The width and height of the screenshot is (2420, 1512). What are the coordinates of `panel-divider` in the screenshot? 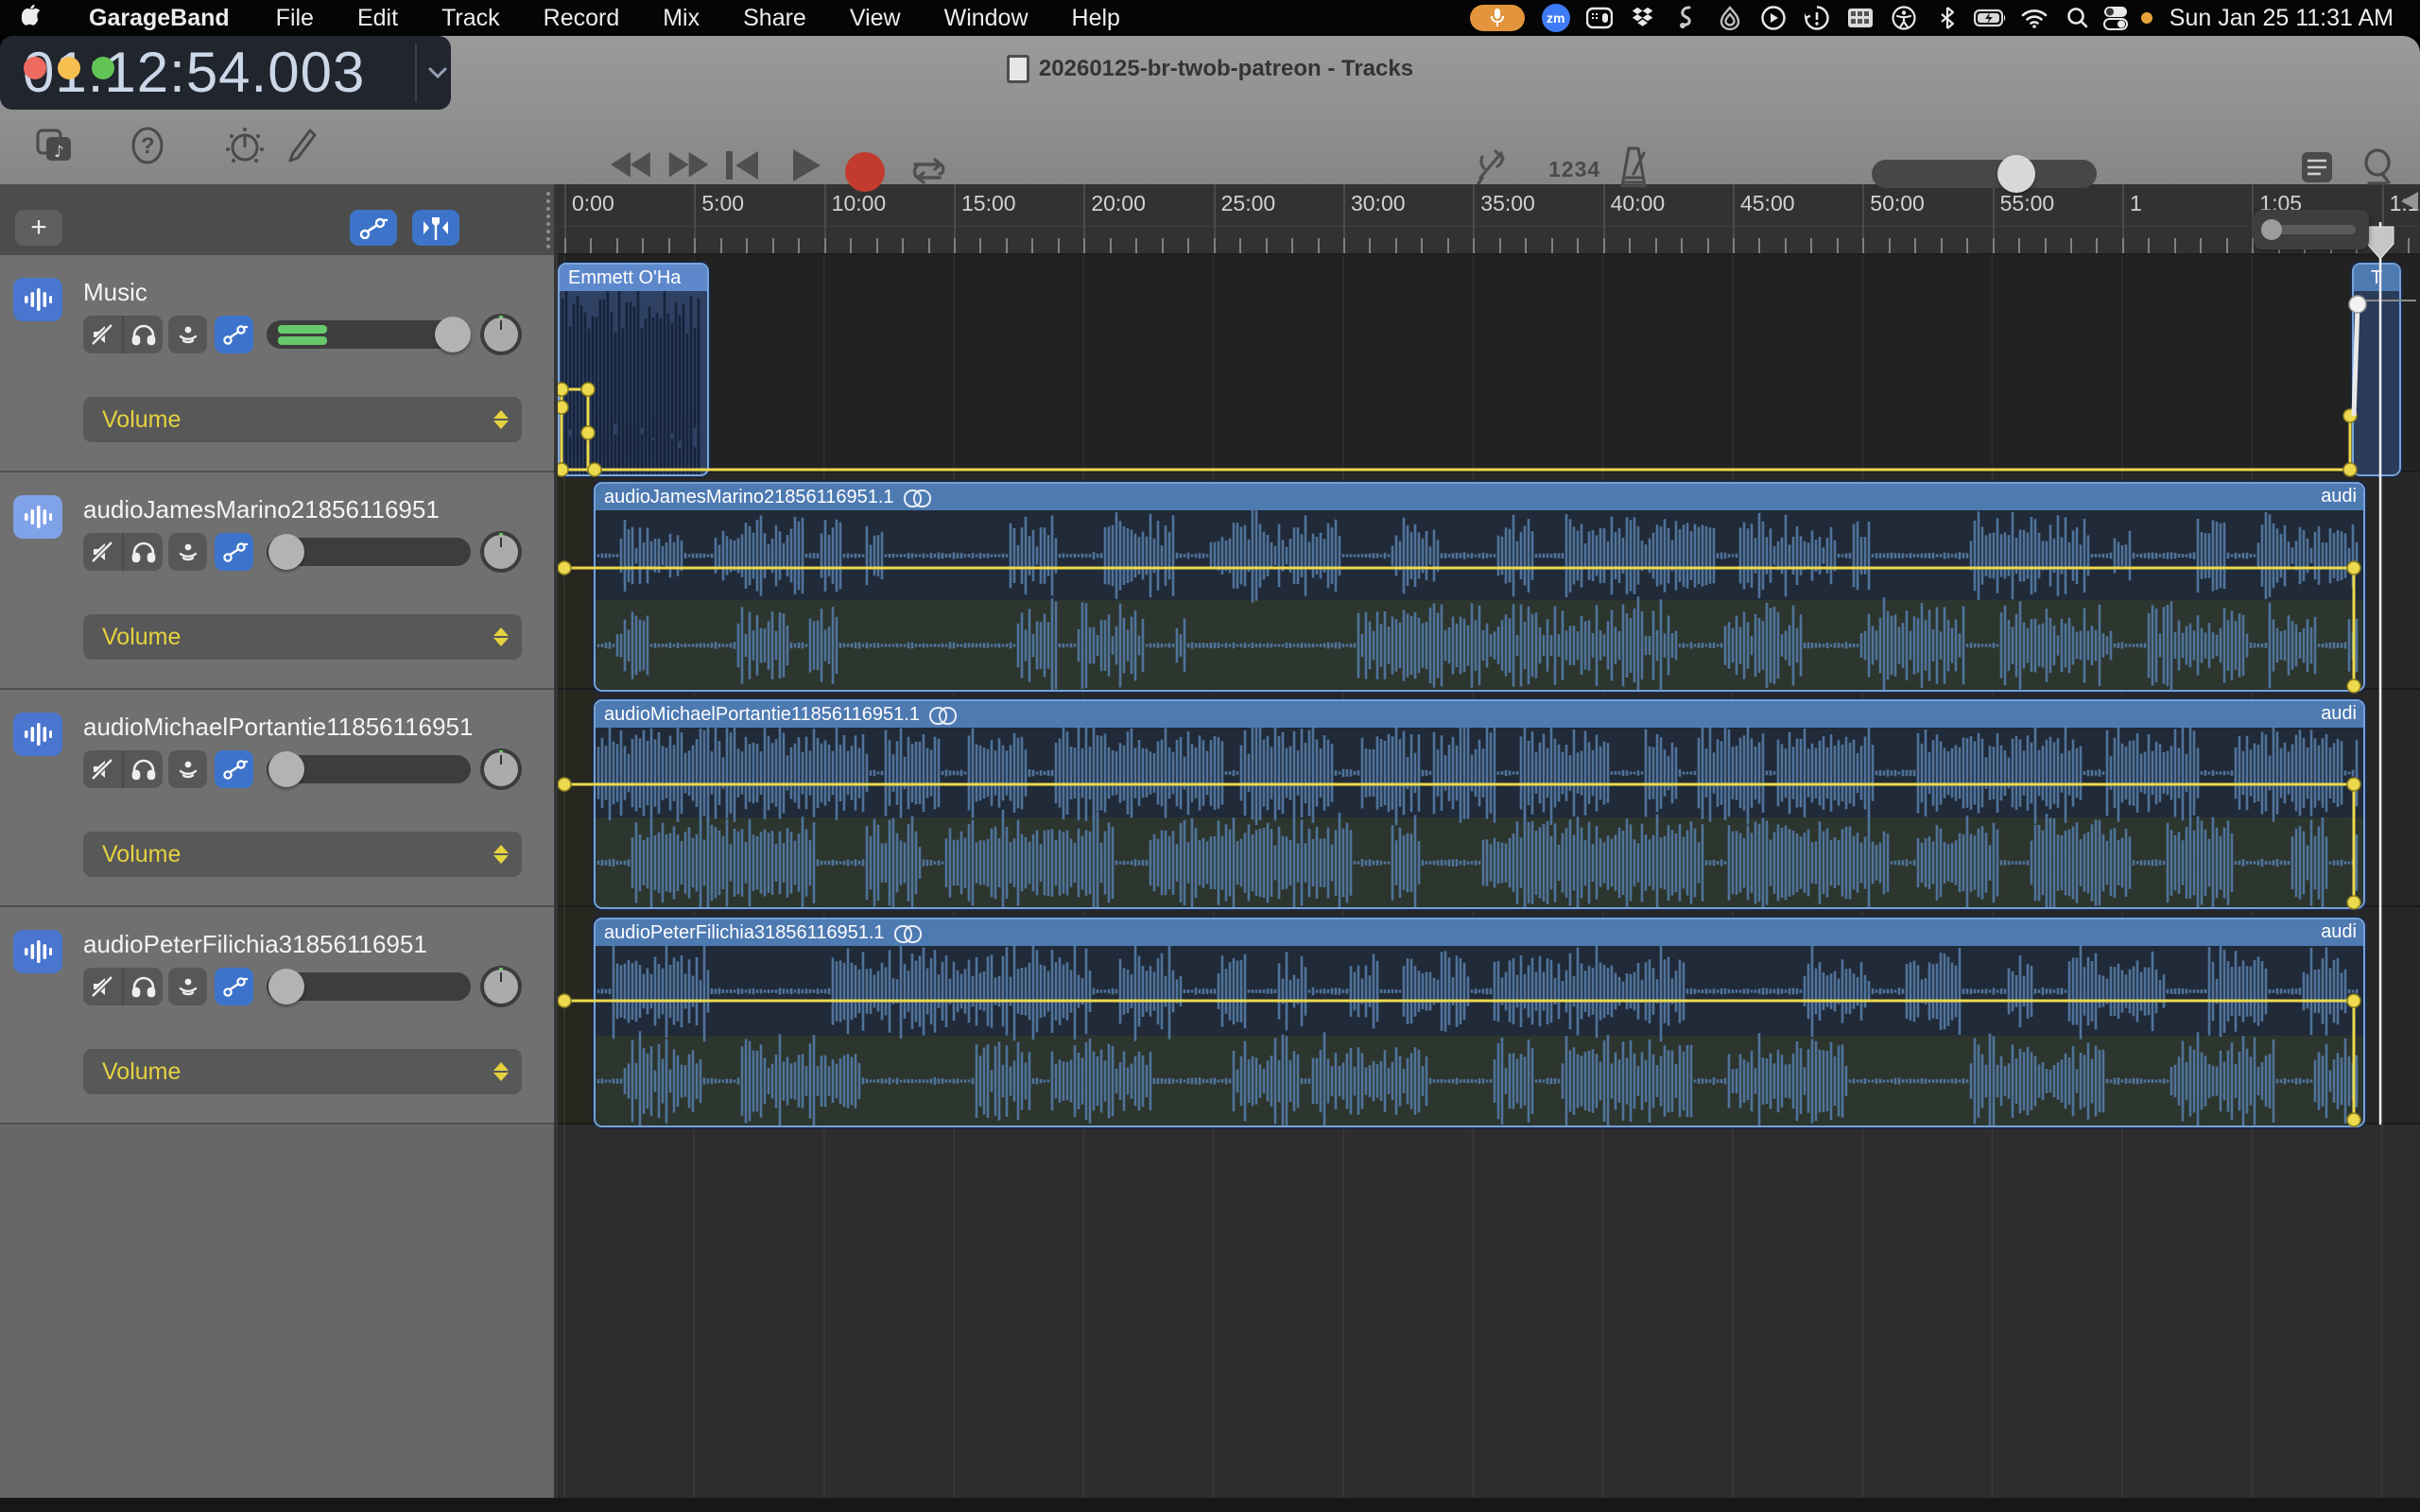 It's located at (556, 841).